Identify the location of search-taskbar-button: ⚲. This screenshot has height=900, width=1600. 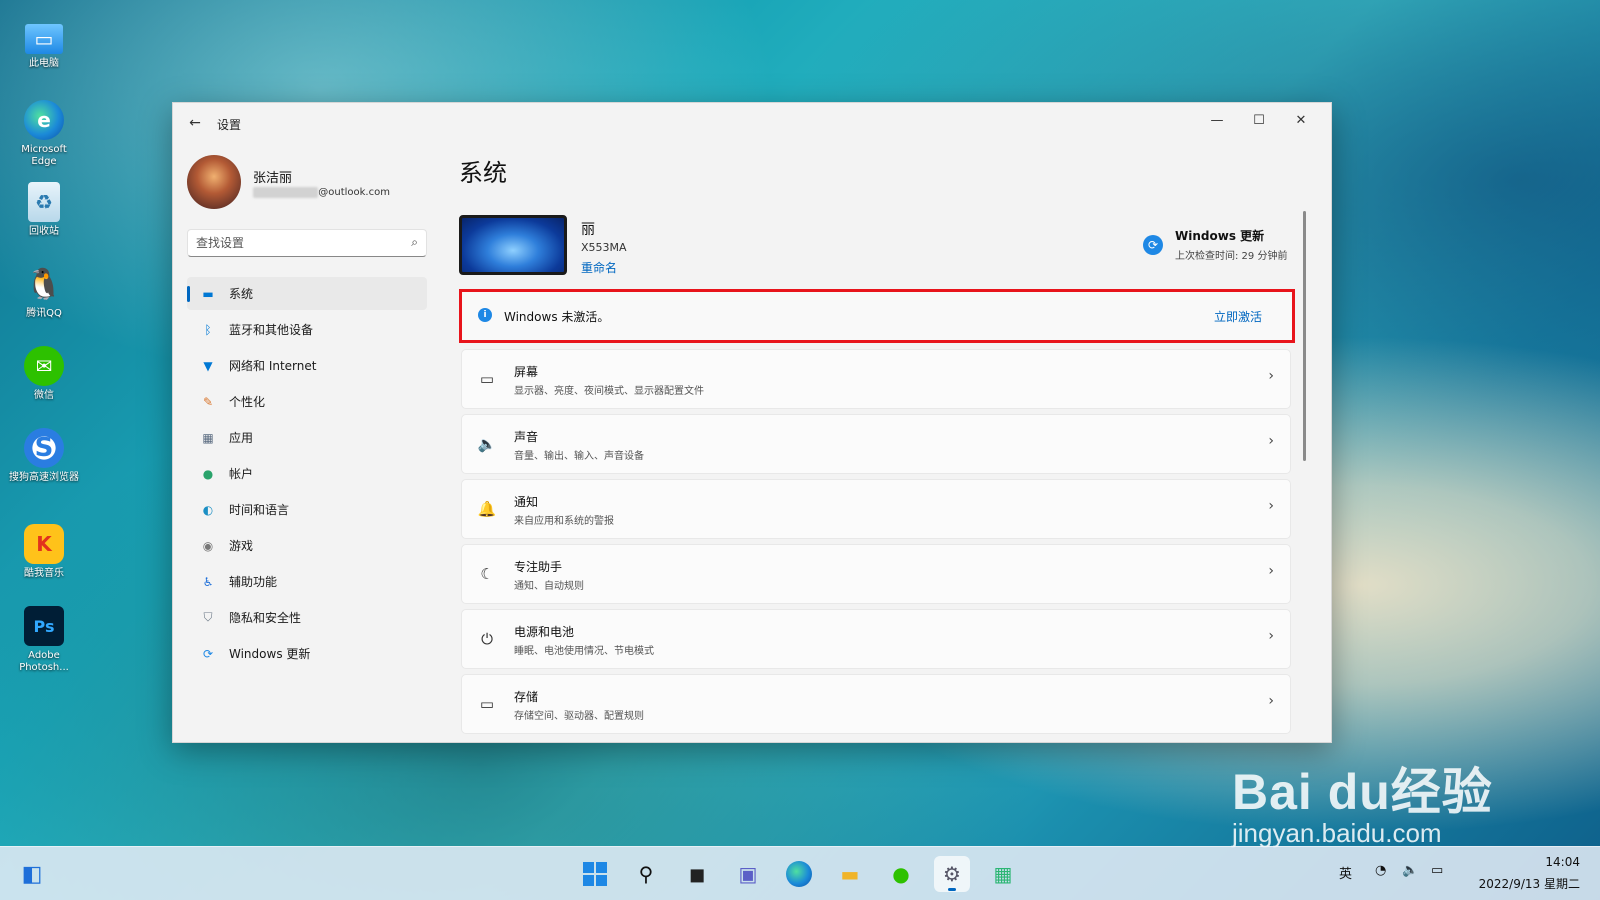
(646, 874).